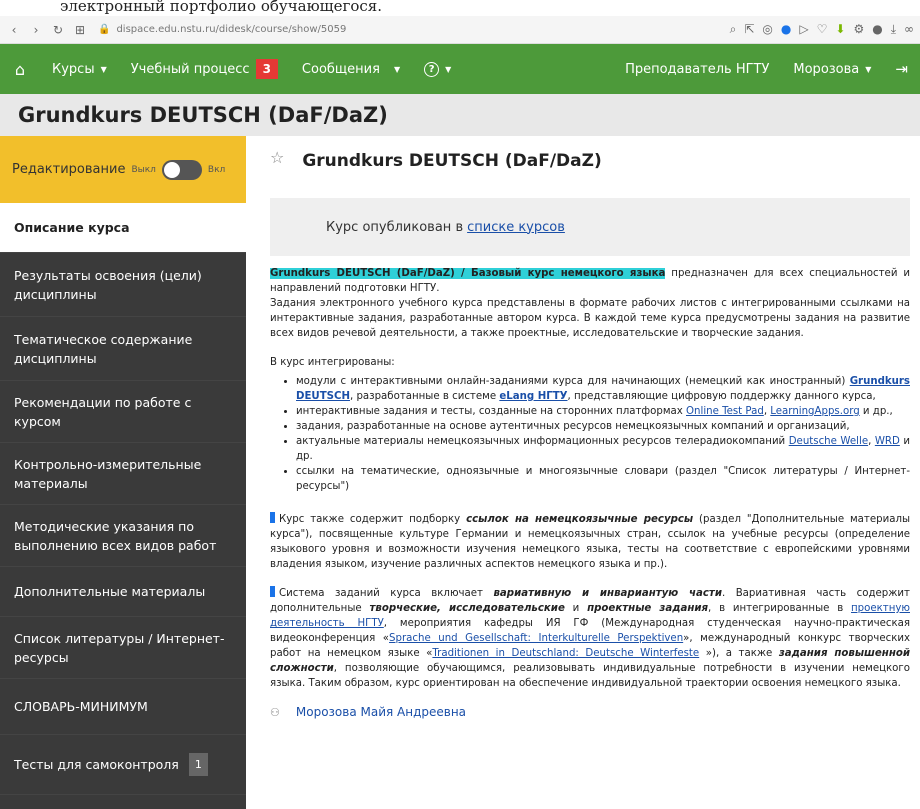 This screenshot has height=809, width=920. What do you see at coordinates (877, 29) in the screenshot?
I see `profile-icon: ●` at bounding box center [877, 29].